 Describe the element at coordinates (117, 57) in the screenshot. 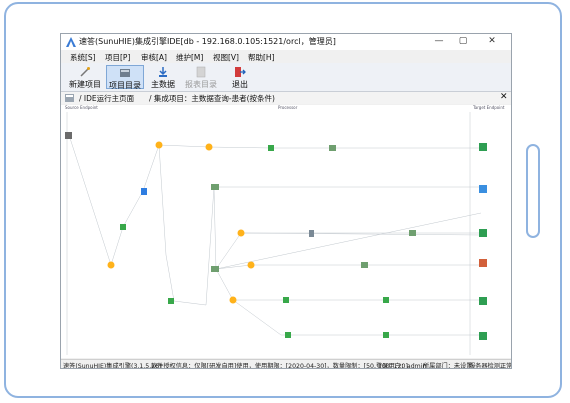

I see `menu-project: 项目[P]` at that location.